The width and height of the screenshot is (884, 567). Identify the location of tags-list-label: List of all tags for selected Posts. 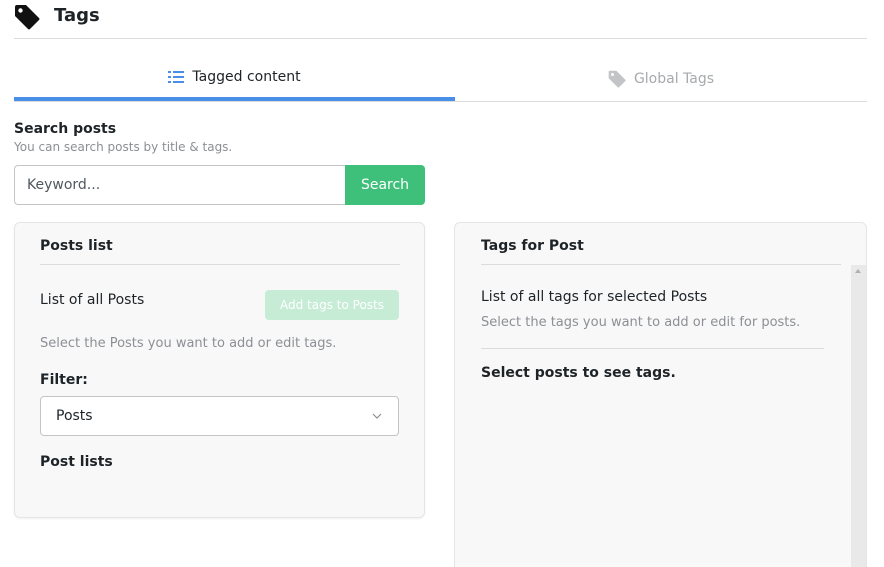
(594, 297).